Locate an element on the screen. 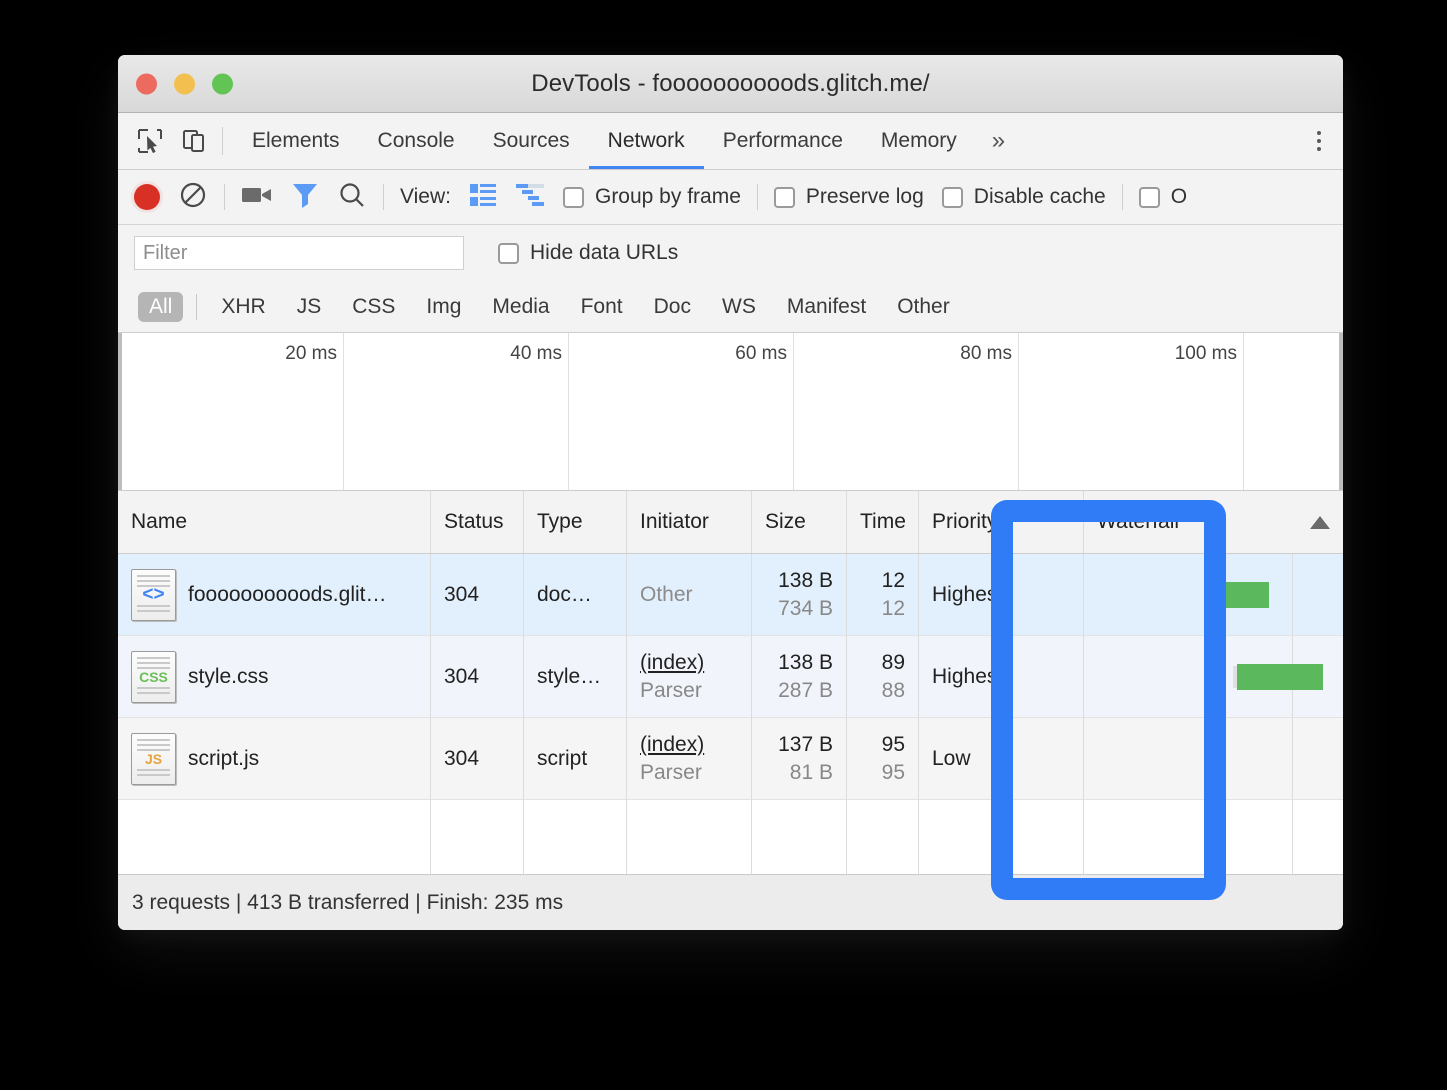 This screenshot has height=1090, width=1447. minimize-button is located at coordinates (184, 83).